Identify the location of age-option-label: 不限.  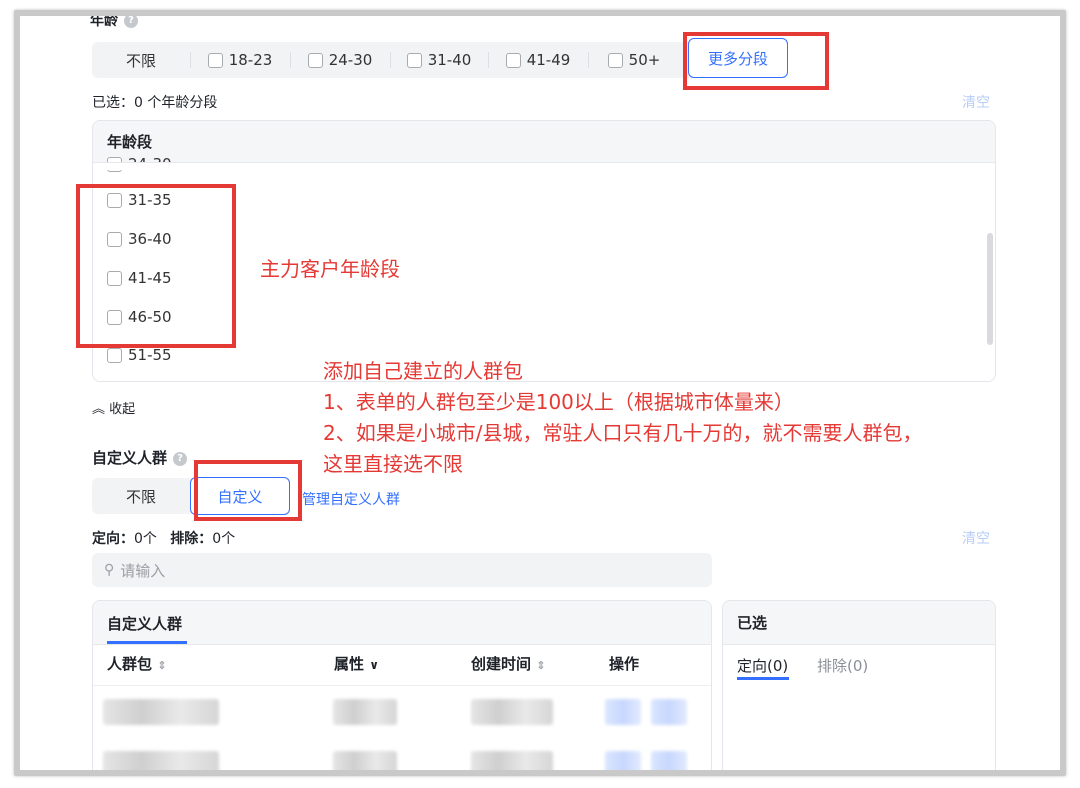
(140, 60).